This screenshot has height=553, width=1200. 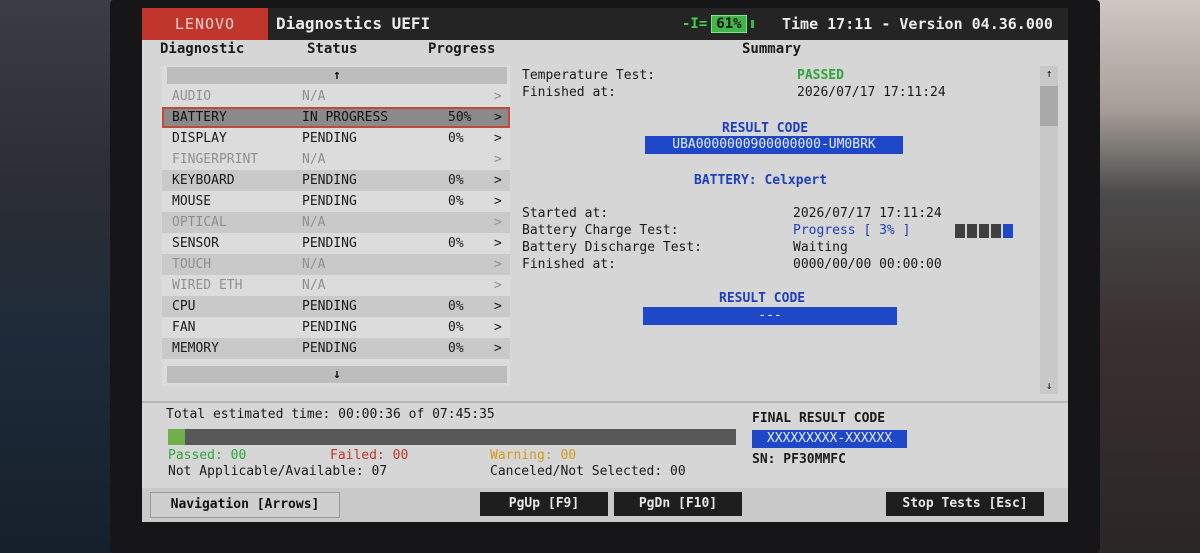 What do you see at coordinates (184, 327) in the screenshot?
I see `item-name: FAN` at bounding box center [184, 327].